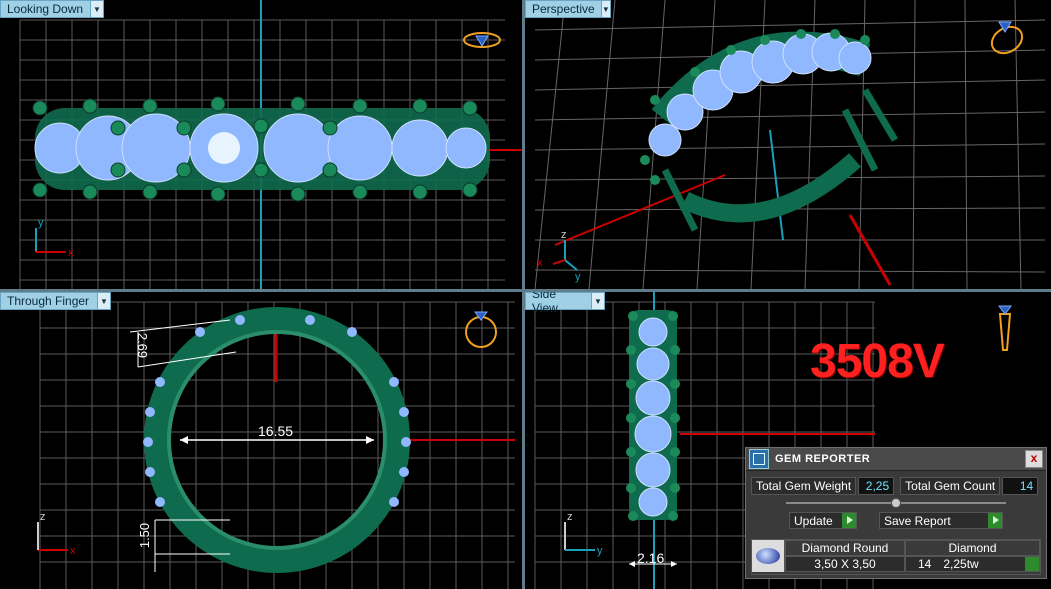  Describe the element at coordinates (876, 486) in the screenshot. I see `total-weight-value: 2,25` at that location.